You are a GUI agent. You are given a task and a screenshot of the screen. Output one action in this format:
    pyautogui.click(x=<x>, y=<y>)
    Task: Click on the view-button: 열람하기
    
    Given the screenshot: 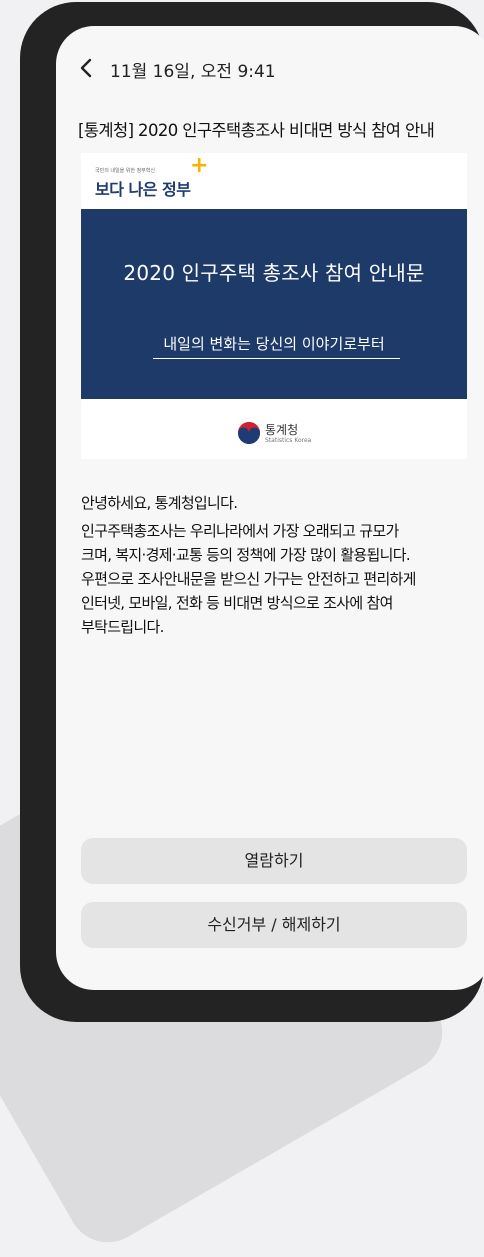 What is the action you would take?
    pyautogui.click(x=274, y=861)
    